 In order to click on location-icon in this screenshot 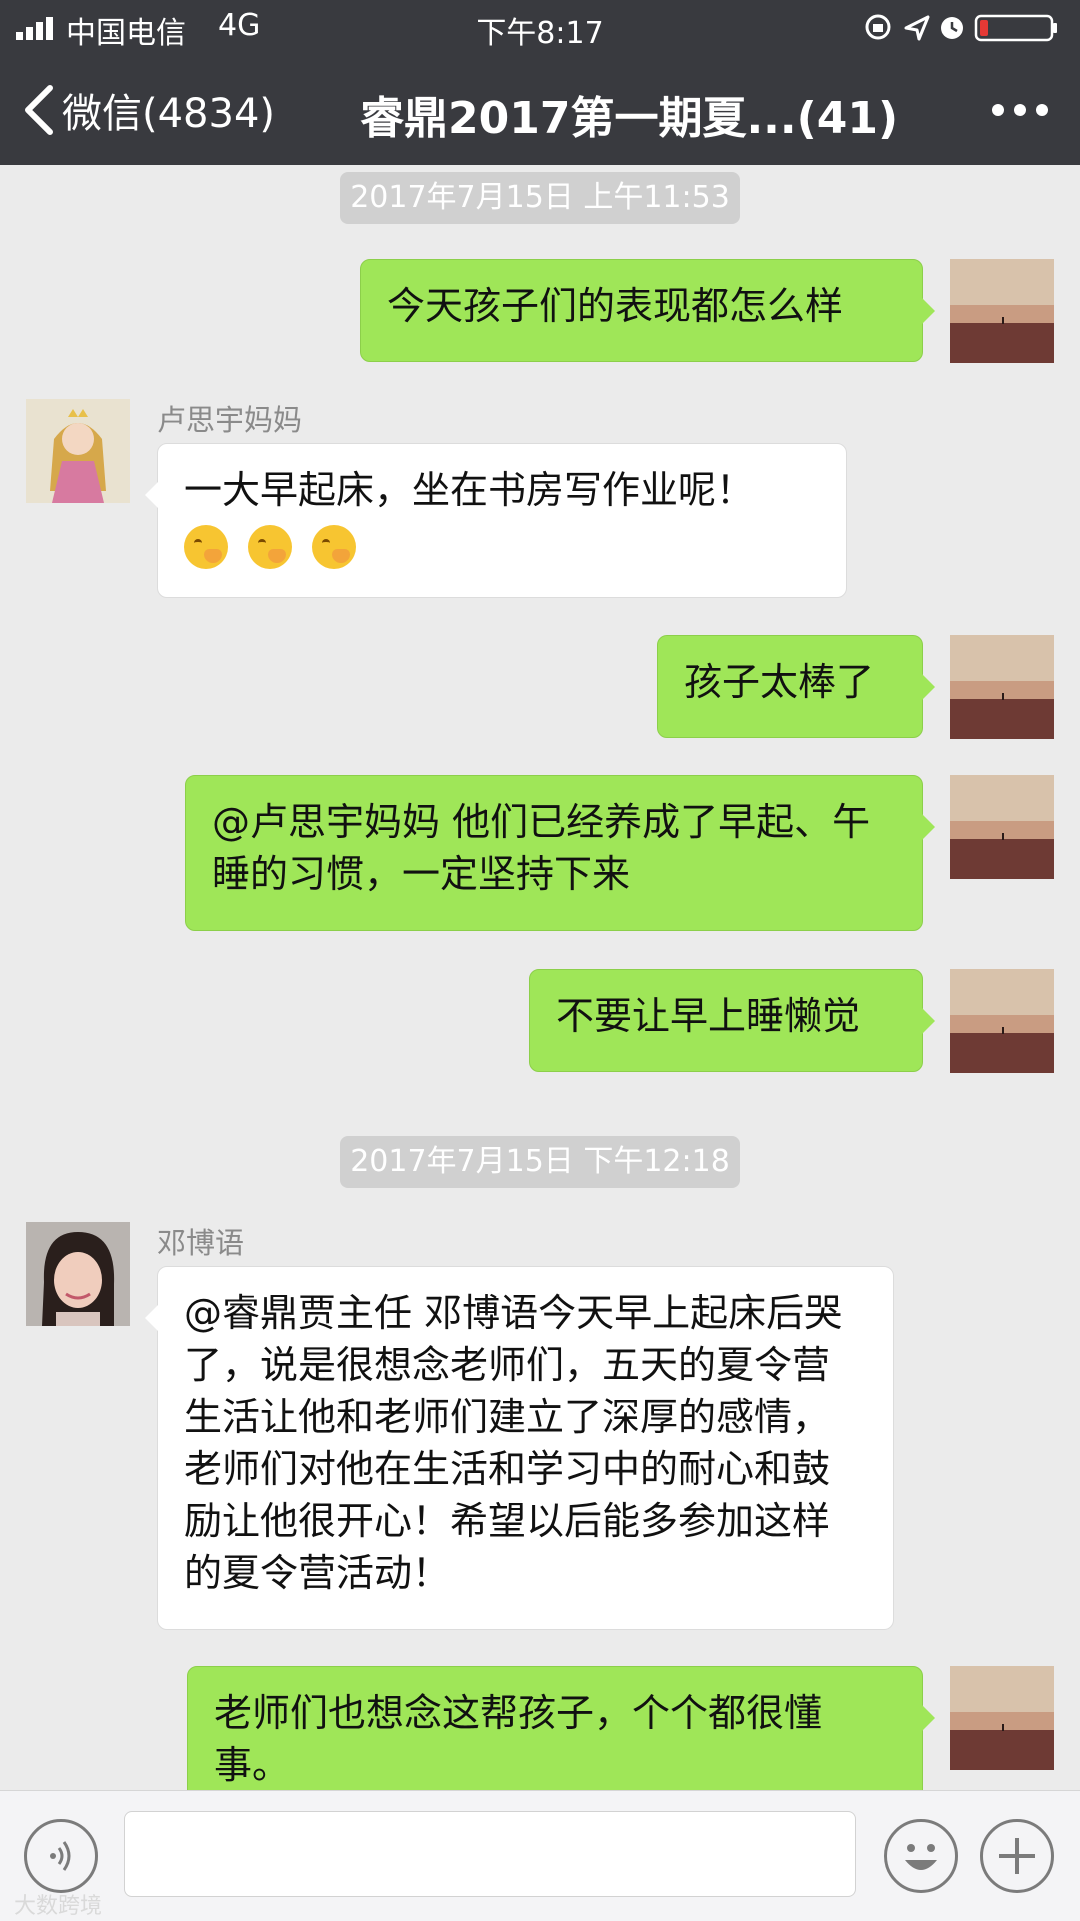, I will do `click(917, 28)`.